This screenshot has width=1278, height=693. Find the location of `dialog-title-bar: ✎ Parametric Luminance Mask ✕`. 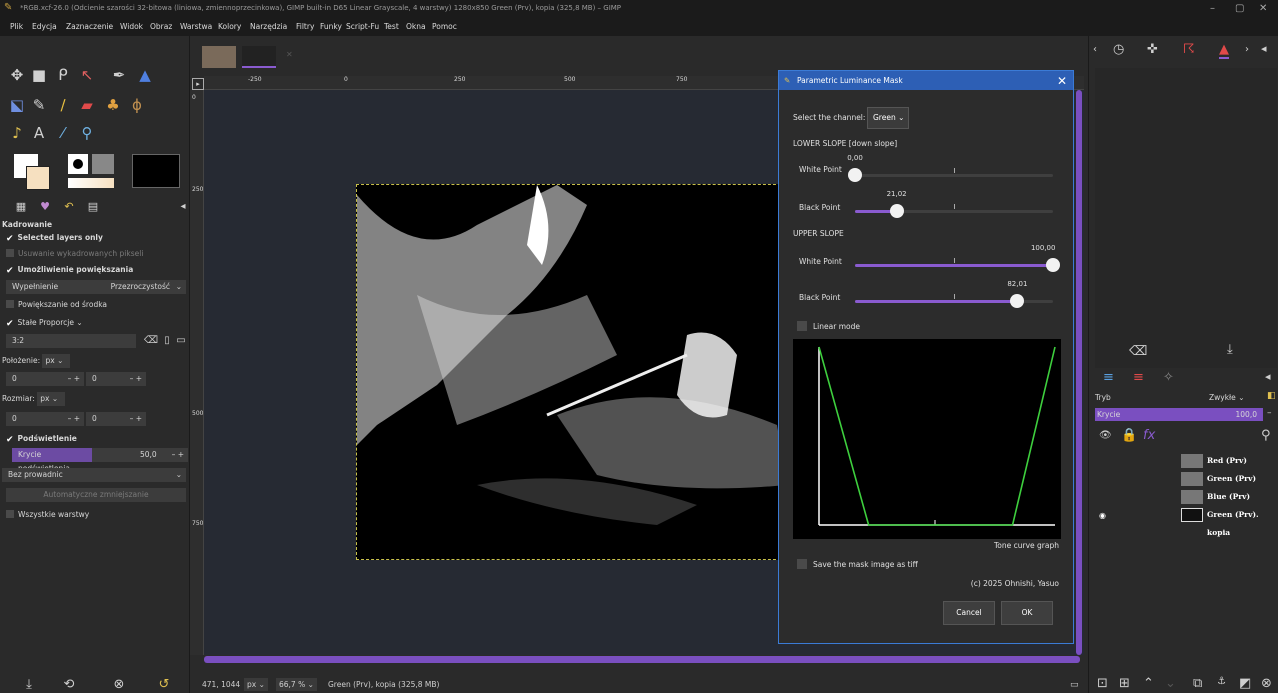

dialog-title-bar: ✎ Parametric Luminance Mask ✕ is located at coordinates (926, 80).